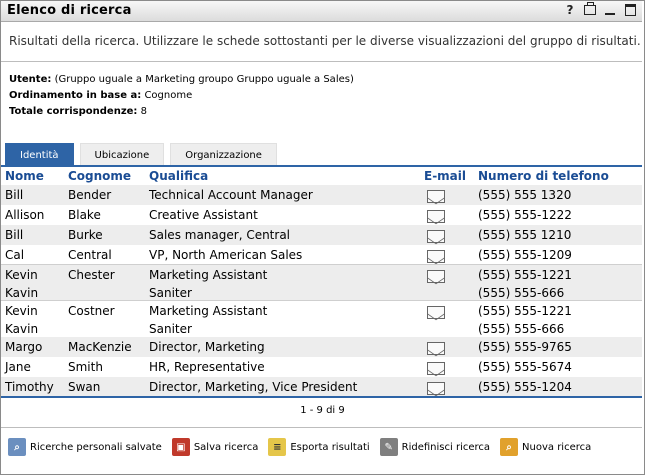 The image size is (645, 475). What do you see at coordinates (570, 10) in the screenshot?
I see `help-icon: ?` at bounding box center [570, 10].